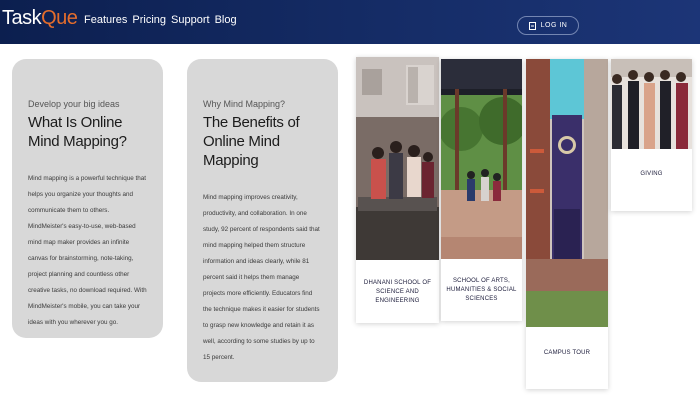  What do you see at coordinates (74, 104) in the screenshot?
I see `card-eyebrow: Develop your big ideas` at bounding box center [74, 104].